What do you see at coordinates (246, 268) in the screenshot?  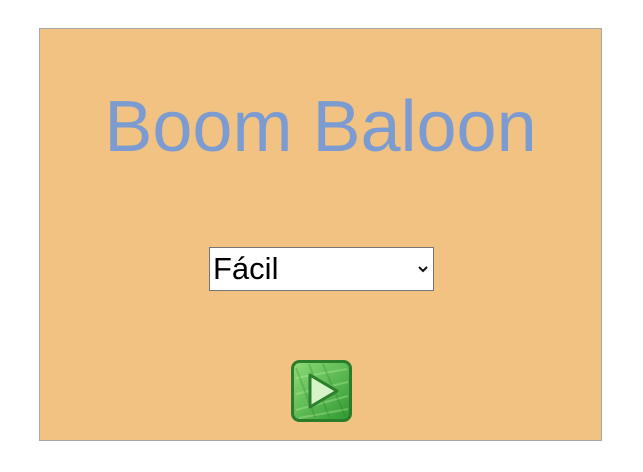 I see `difficulty-selected-value: Fácil` at bounding box center [246, 268].